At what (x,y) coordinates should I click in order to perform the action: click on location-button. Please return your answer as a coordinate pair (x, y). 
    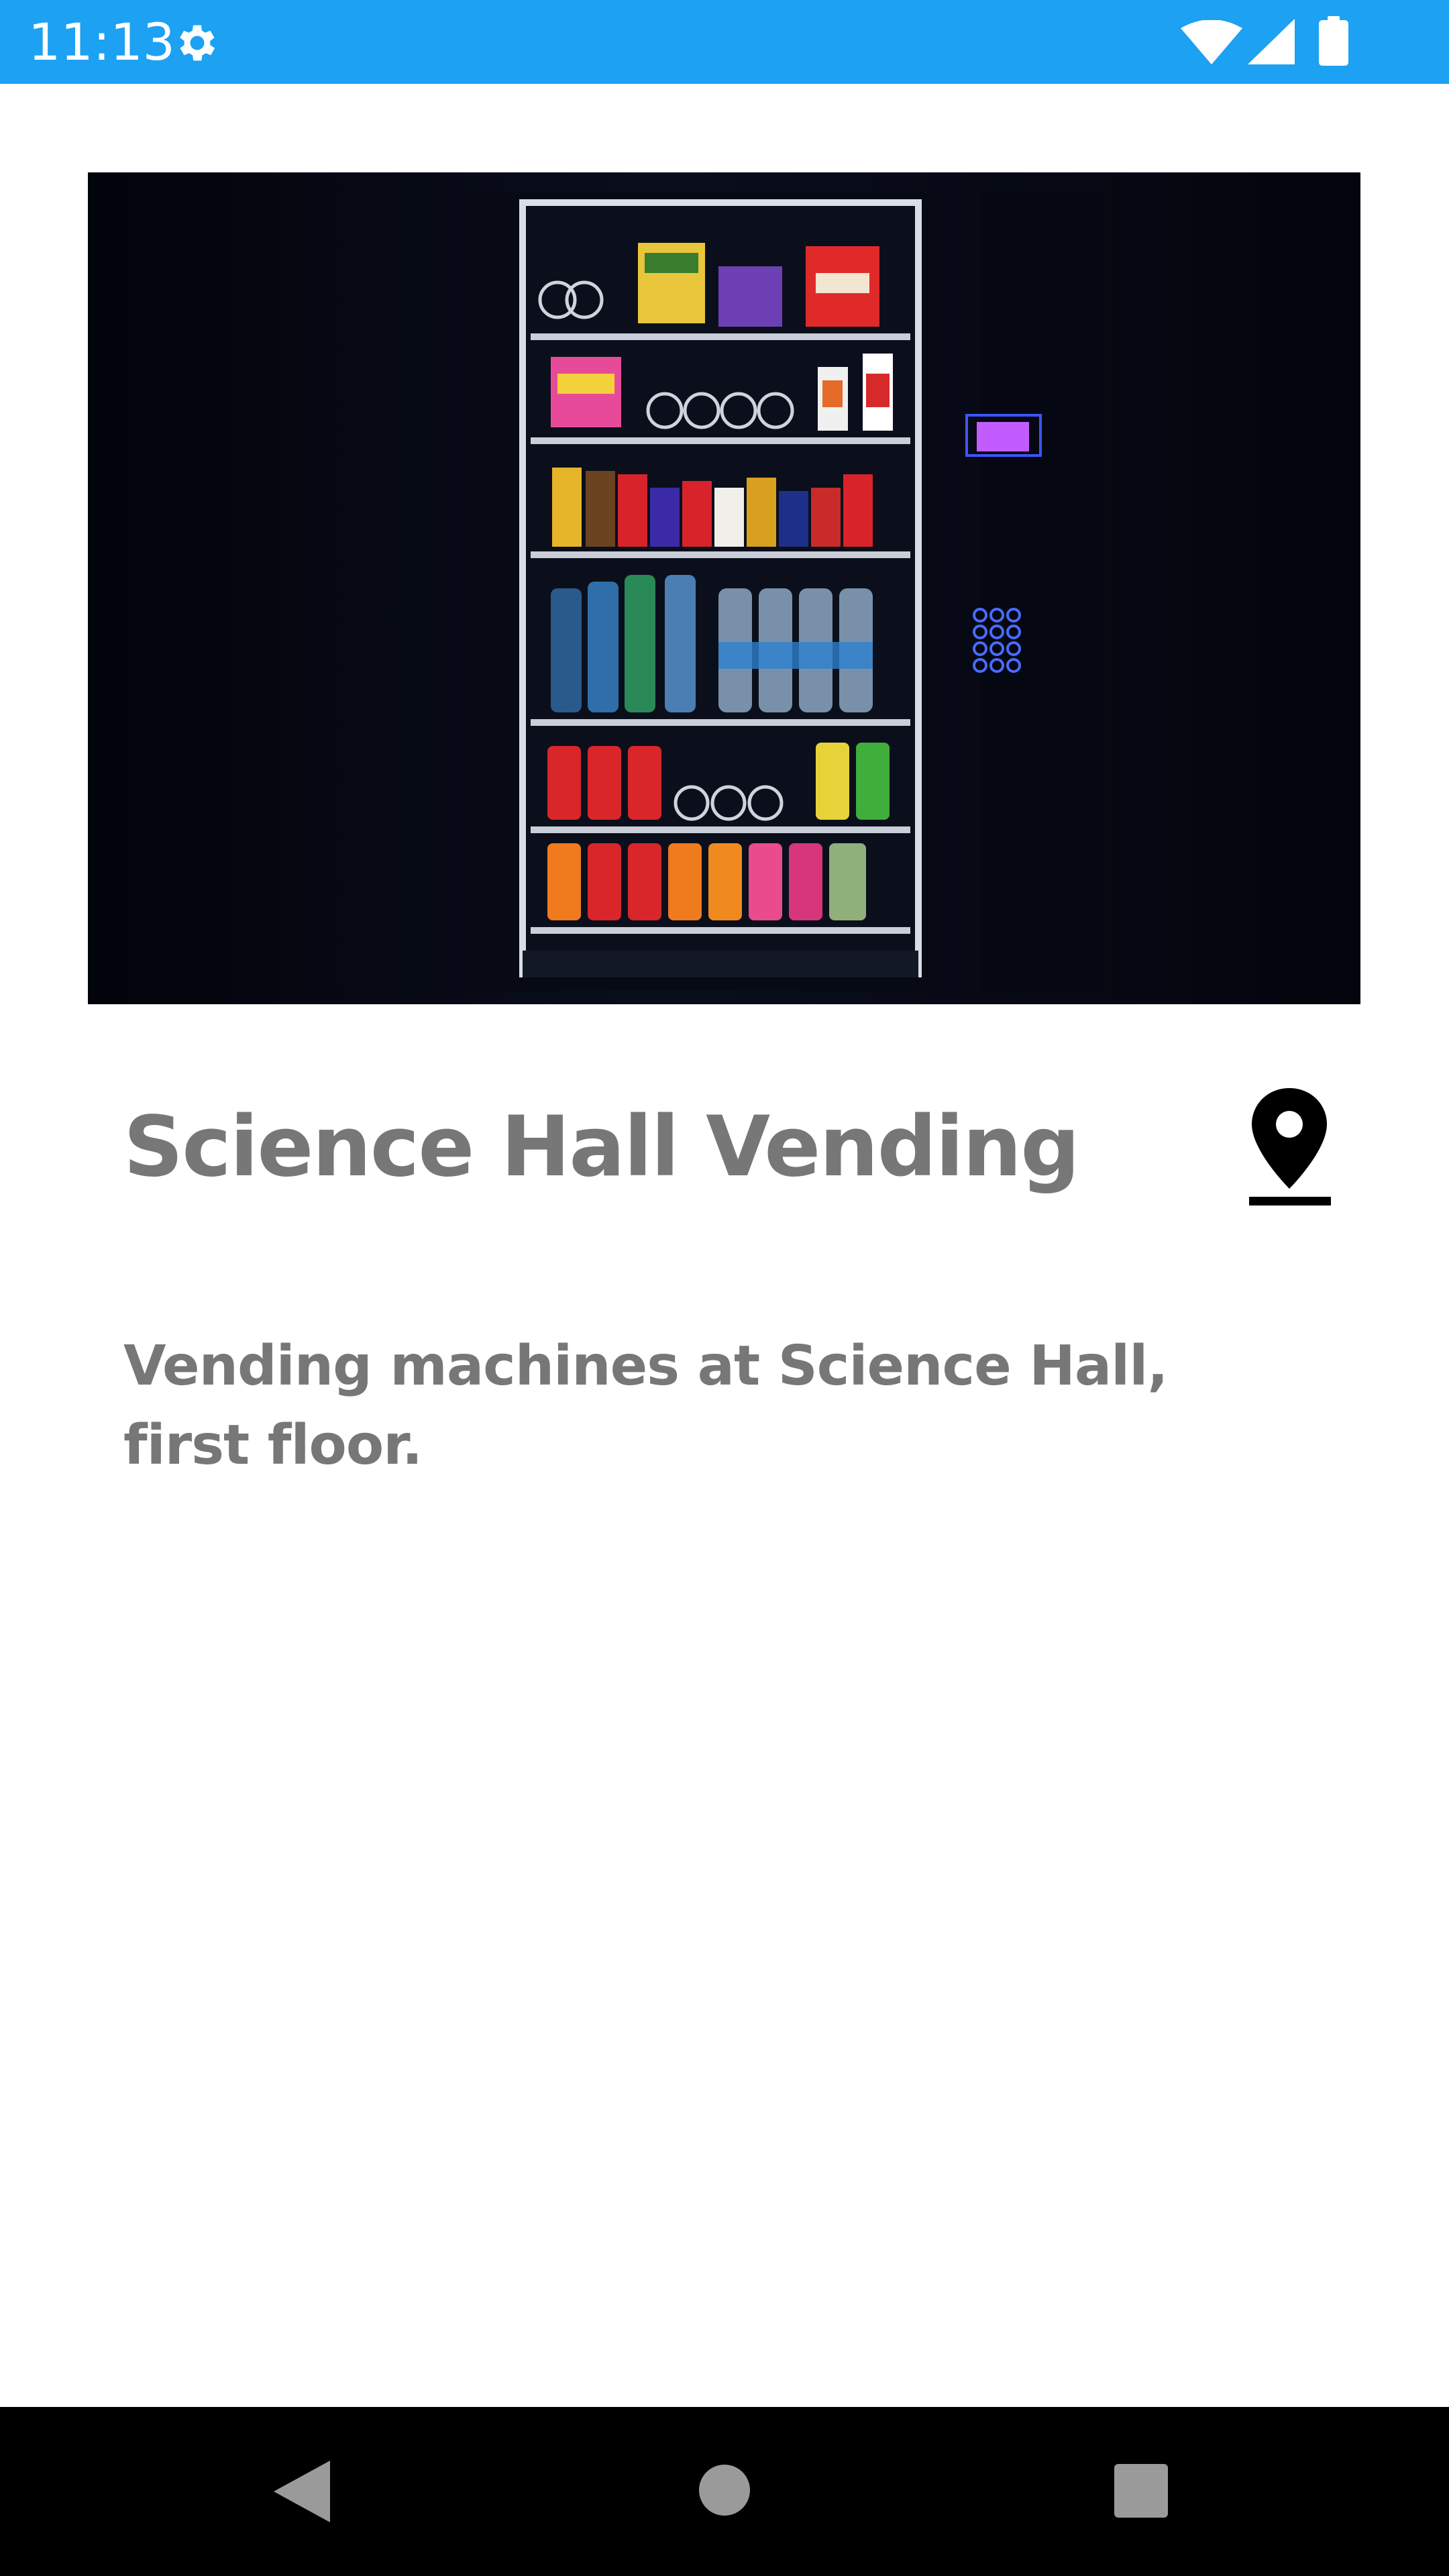
    Looking at the image, I should click on (1289, 1145).